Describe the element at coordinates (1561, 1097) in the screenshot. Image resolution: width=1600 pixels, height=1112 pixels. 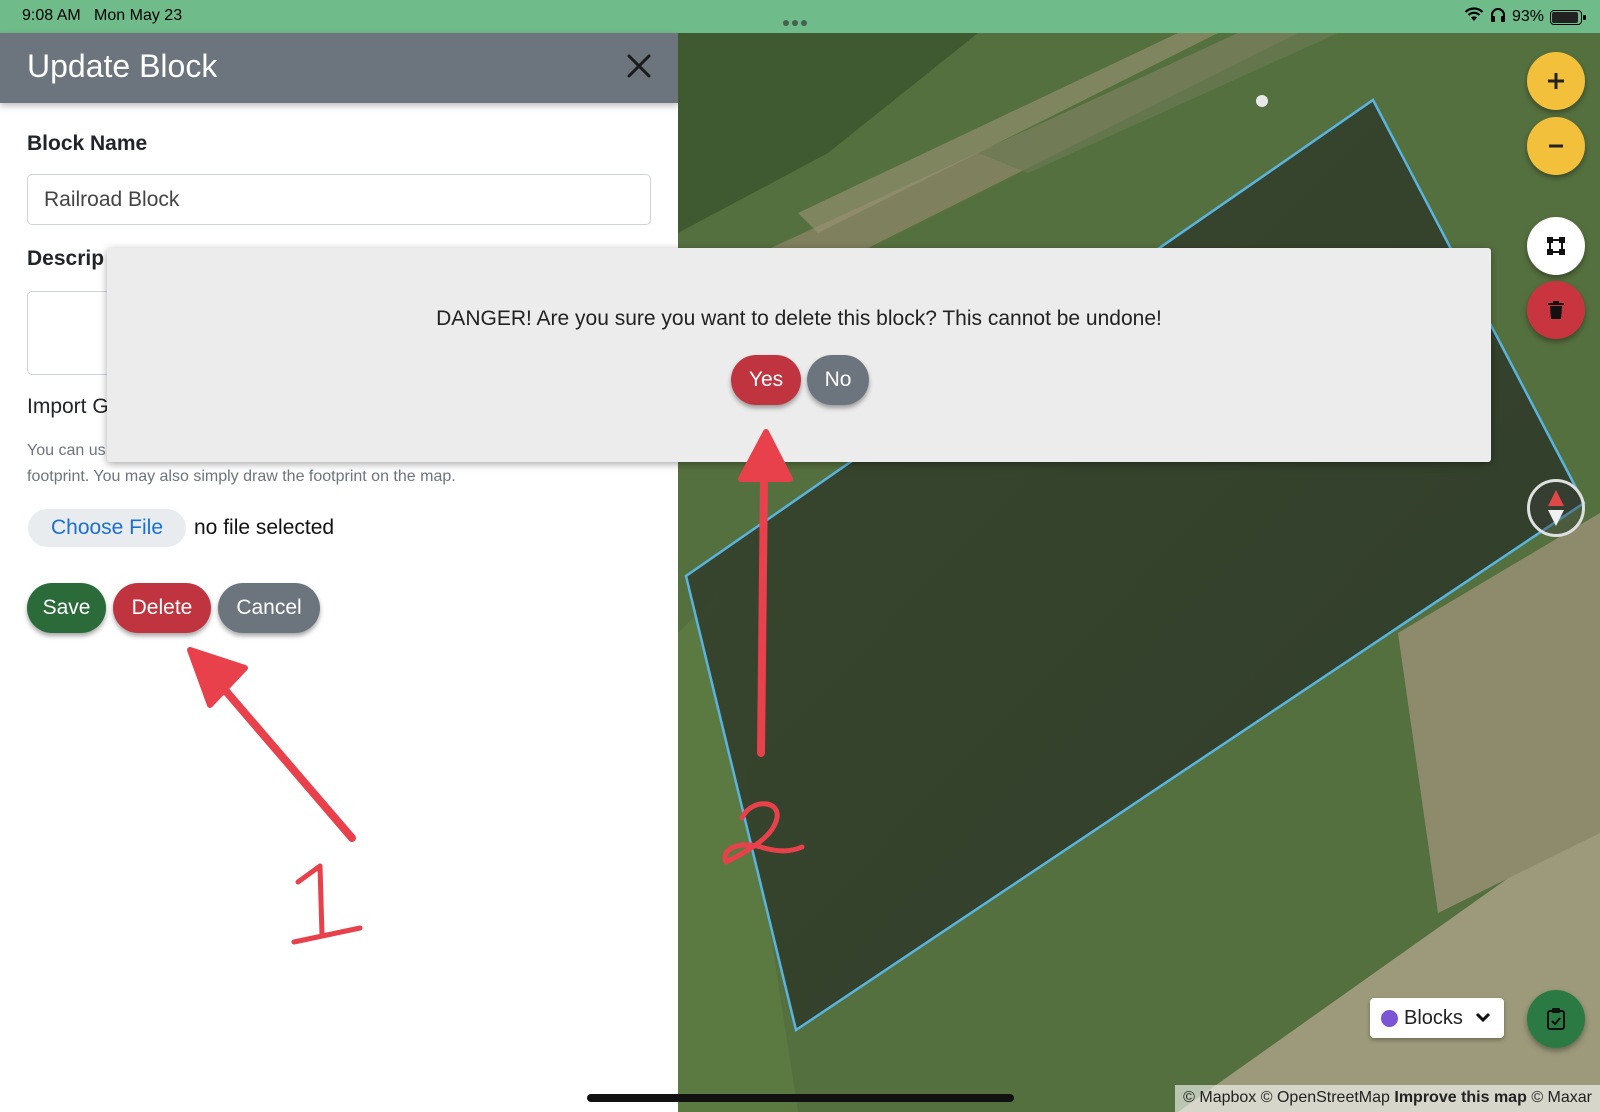
I see `maxar-link: © Maxar` at that location.